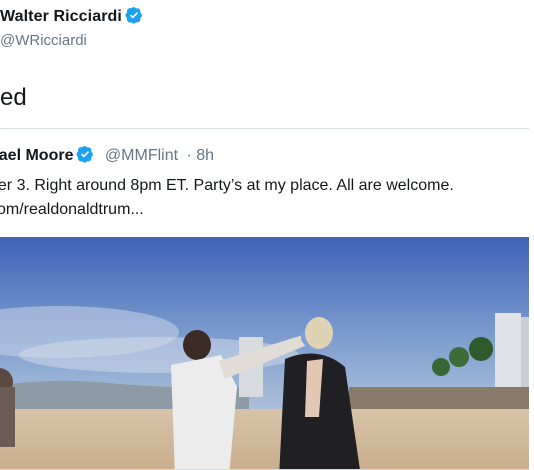 The height and width of the screenshot is (470, 534). I want to click on quoted-tweet-header: hael Moore @MMFlint · 8h, so click(107, 156).